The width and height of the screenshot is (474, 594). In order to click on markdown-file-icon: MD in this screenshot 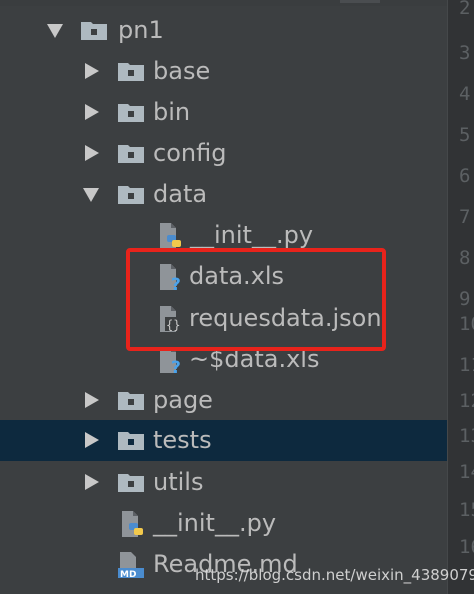, I will do `click(131, 565)`.